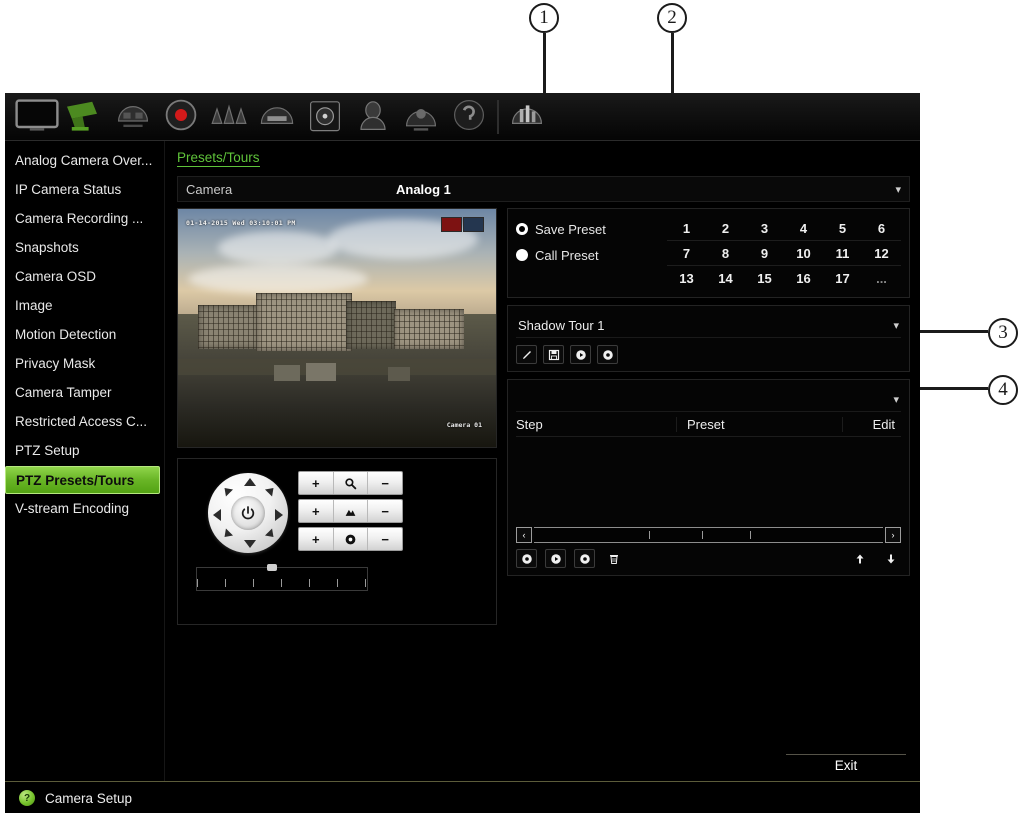  I want to click on video-status-badges, so click(462, 224).